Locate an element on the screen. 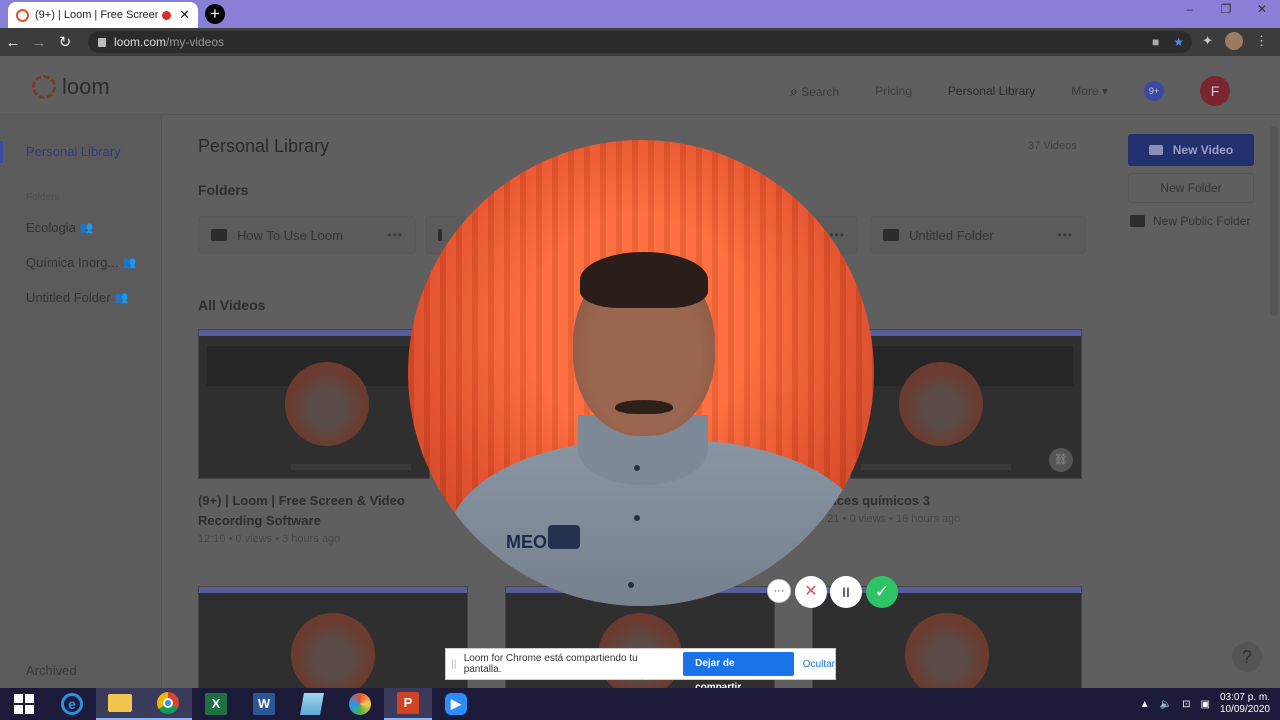 The height and width of the screenshot is (720, 1280). taskbar-explorer is located at coordinates (120, 704).